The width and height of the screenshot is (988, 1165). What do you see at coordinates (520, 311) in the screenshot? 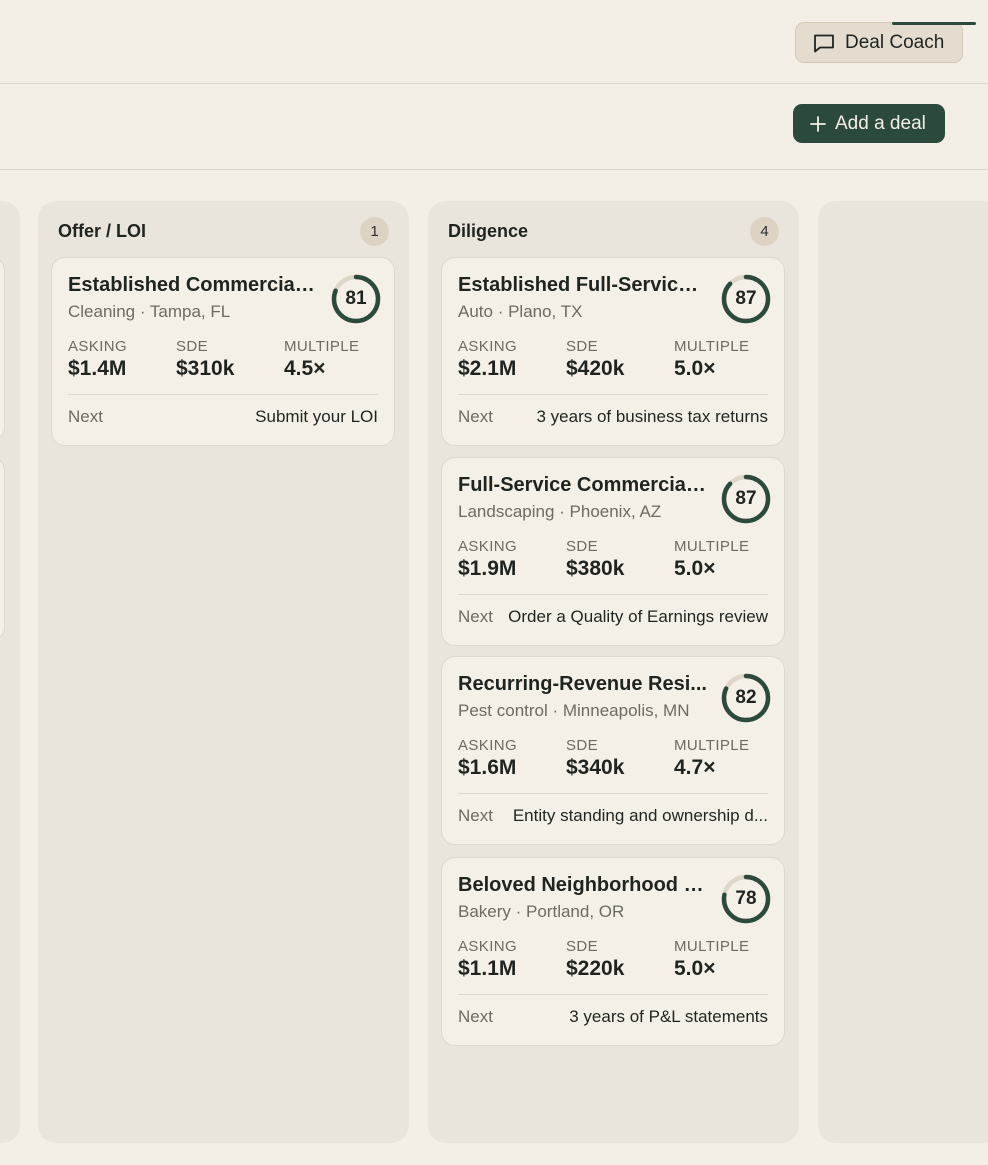
I see `card-subtitle: Auto · Plano, TX` at bounding box center [520, 311].